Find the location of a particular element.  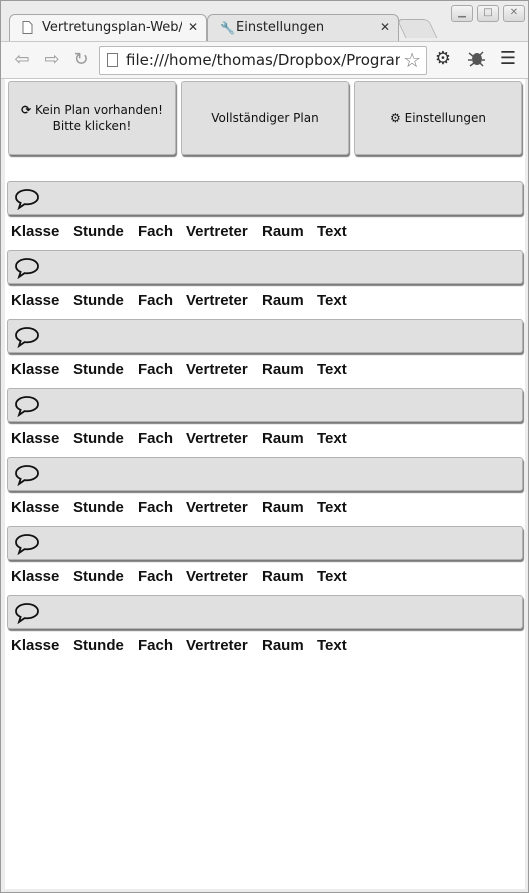

reload-icon: ↻ is located at coordinates (81, 60).